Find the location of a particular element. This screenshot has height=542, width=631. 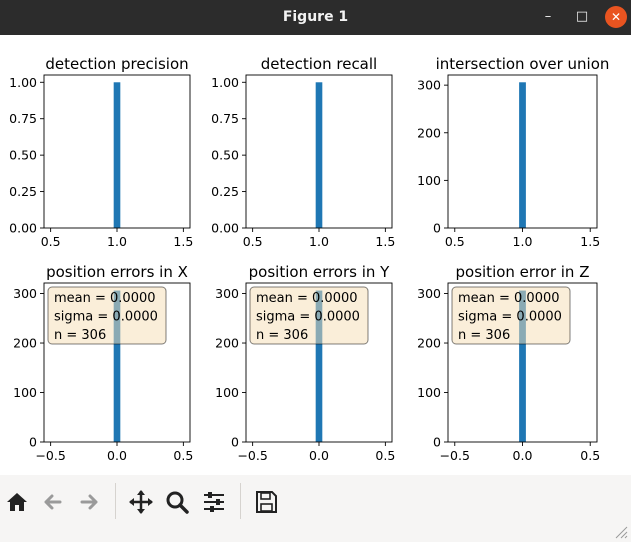

back-button is located at coordinates (53, 502).